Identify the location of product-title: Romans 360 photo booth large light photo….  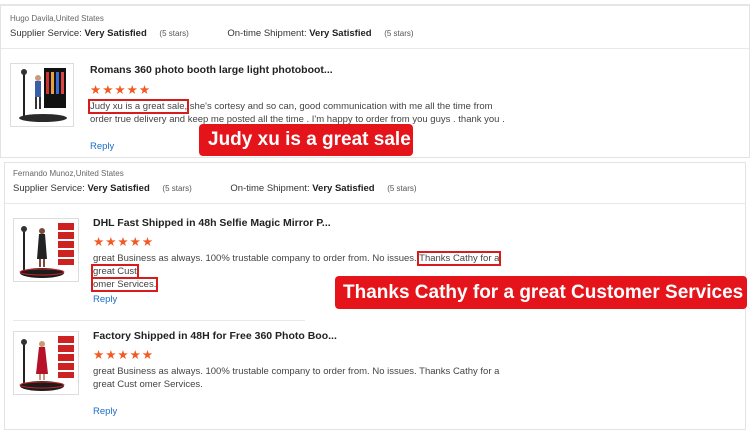
(211, 70).